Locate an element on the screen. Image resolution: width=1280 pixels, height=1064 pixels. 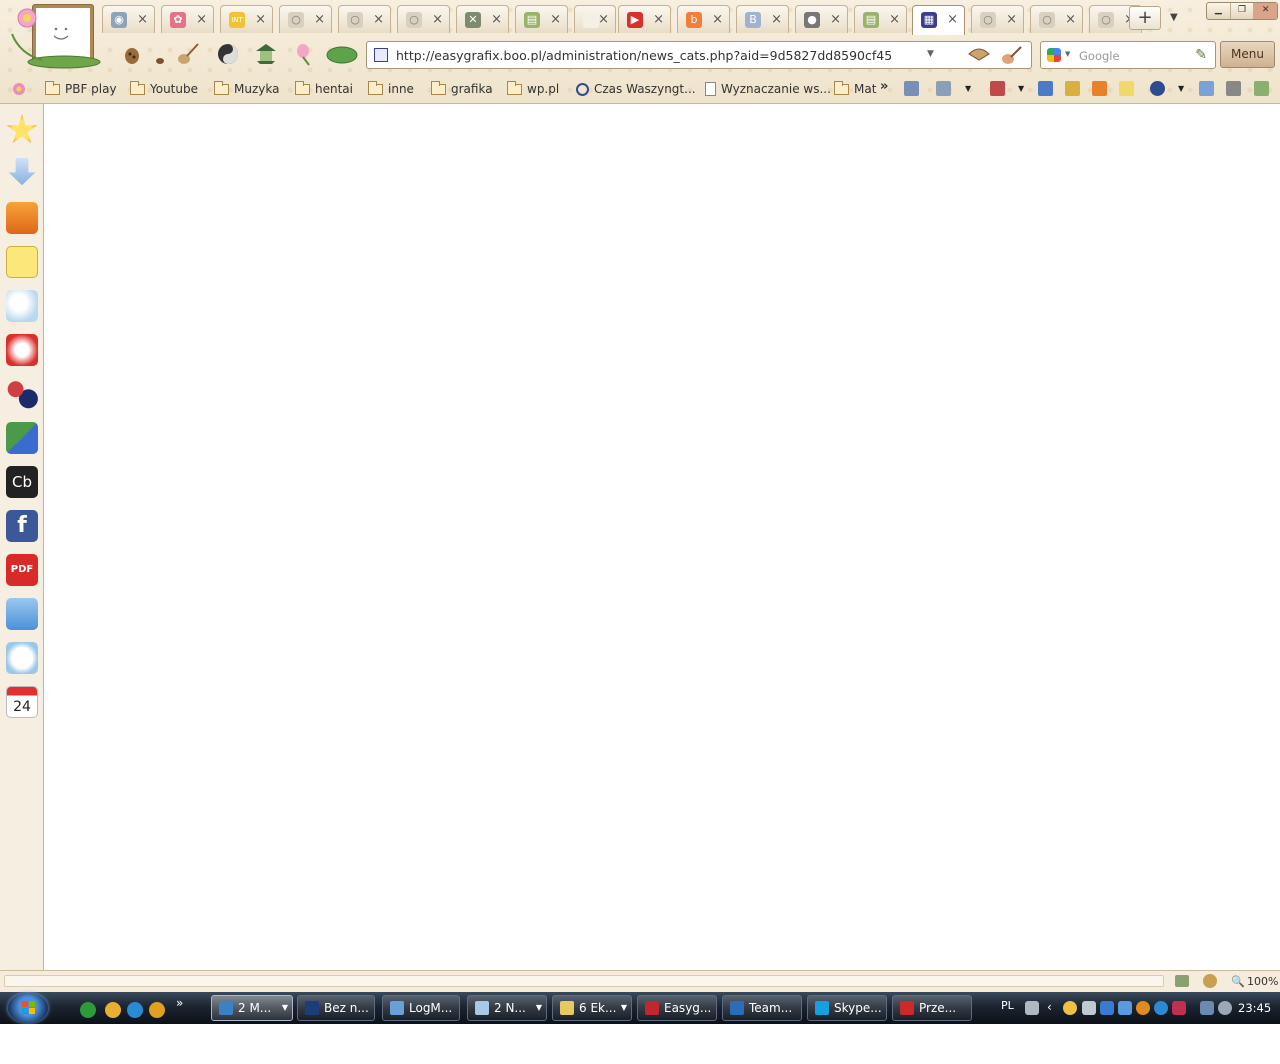
opera-menu-button: Menu is located at coordinates (1247, 54).